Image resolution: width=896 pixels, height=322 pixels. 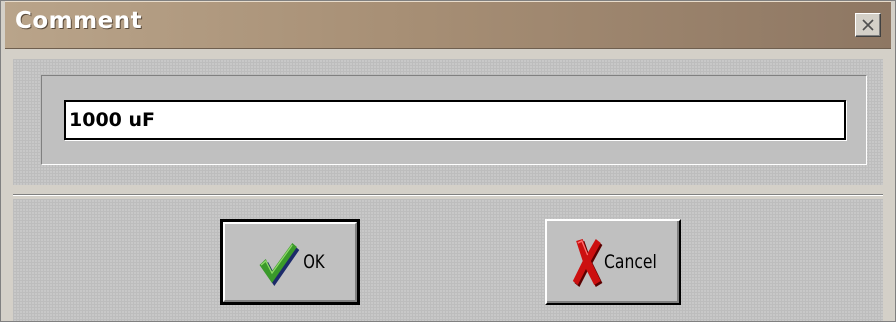 I want to click on comment-input, so click(x=455, y=120).